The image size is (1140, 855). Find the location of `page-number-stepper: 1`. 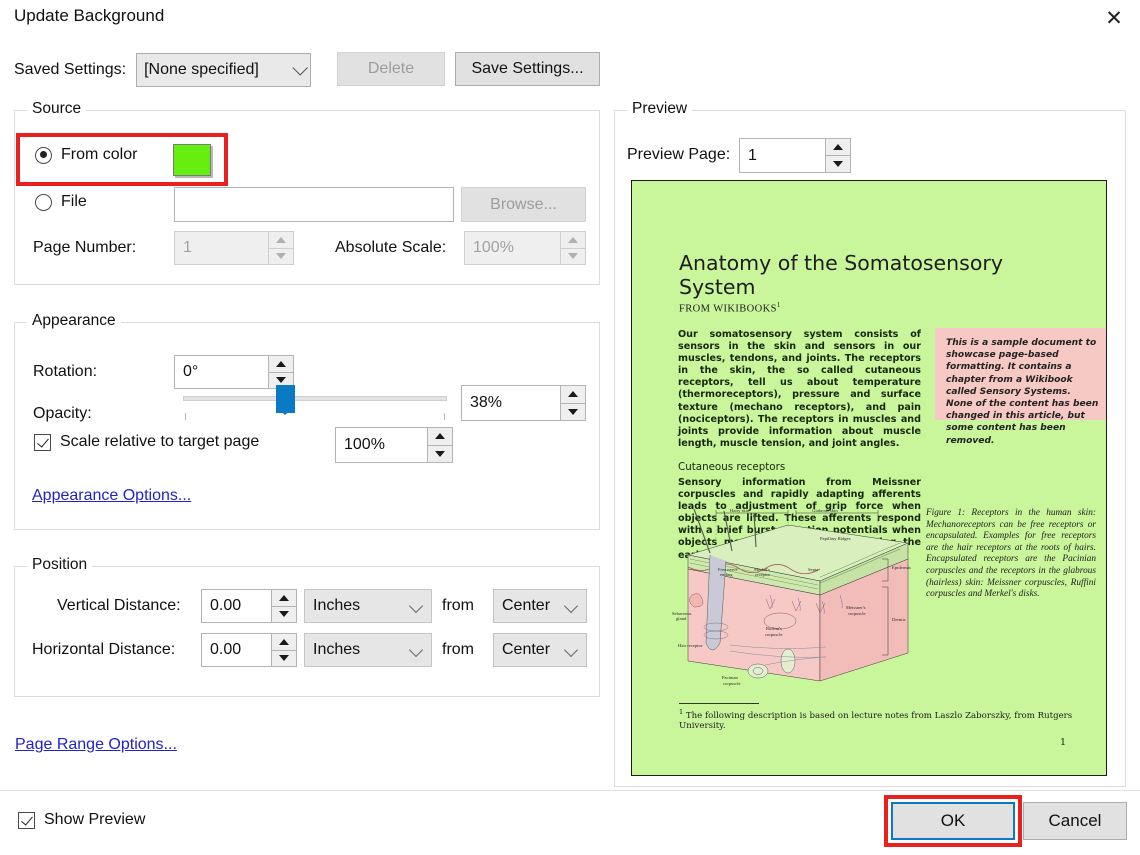

page-number-stepper: 1 is located at coordinates (234, 248).